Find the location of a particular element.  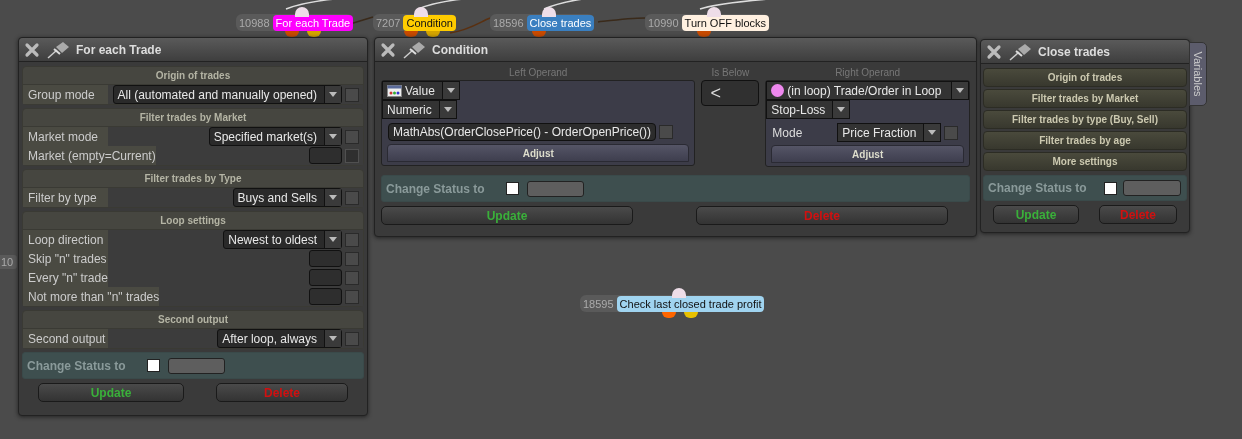

dropdown: After loop, always is located at coordinates (279, 338).